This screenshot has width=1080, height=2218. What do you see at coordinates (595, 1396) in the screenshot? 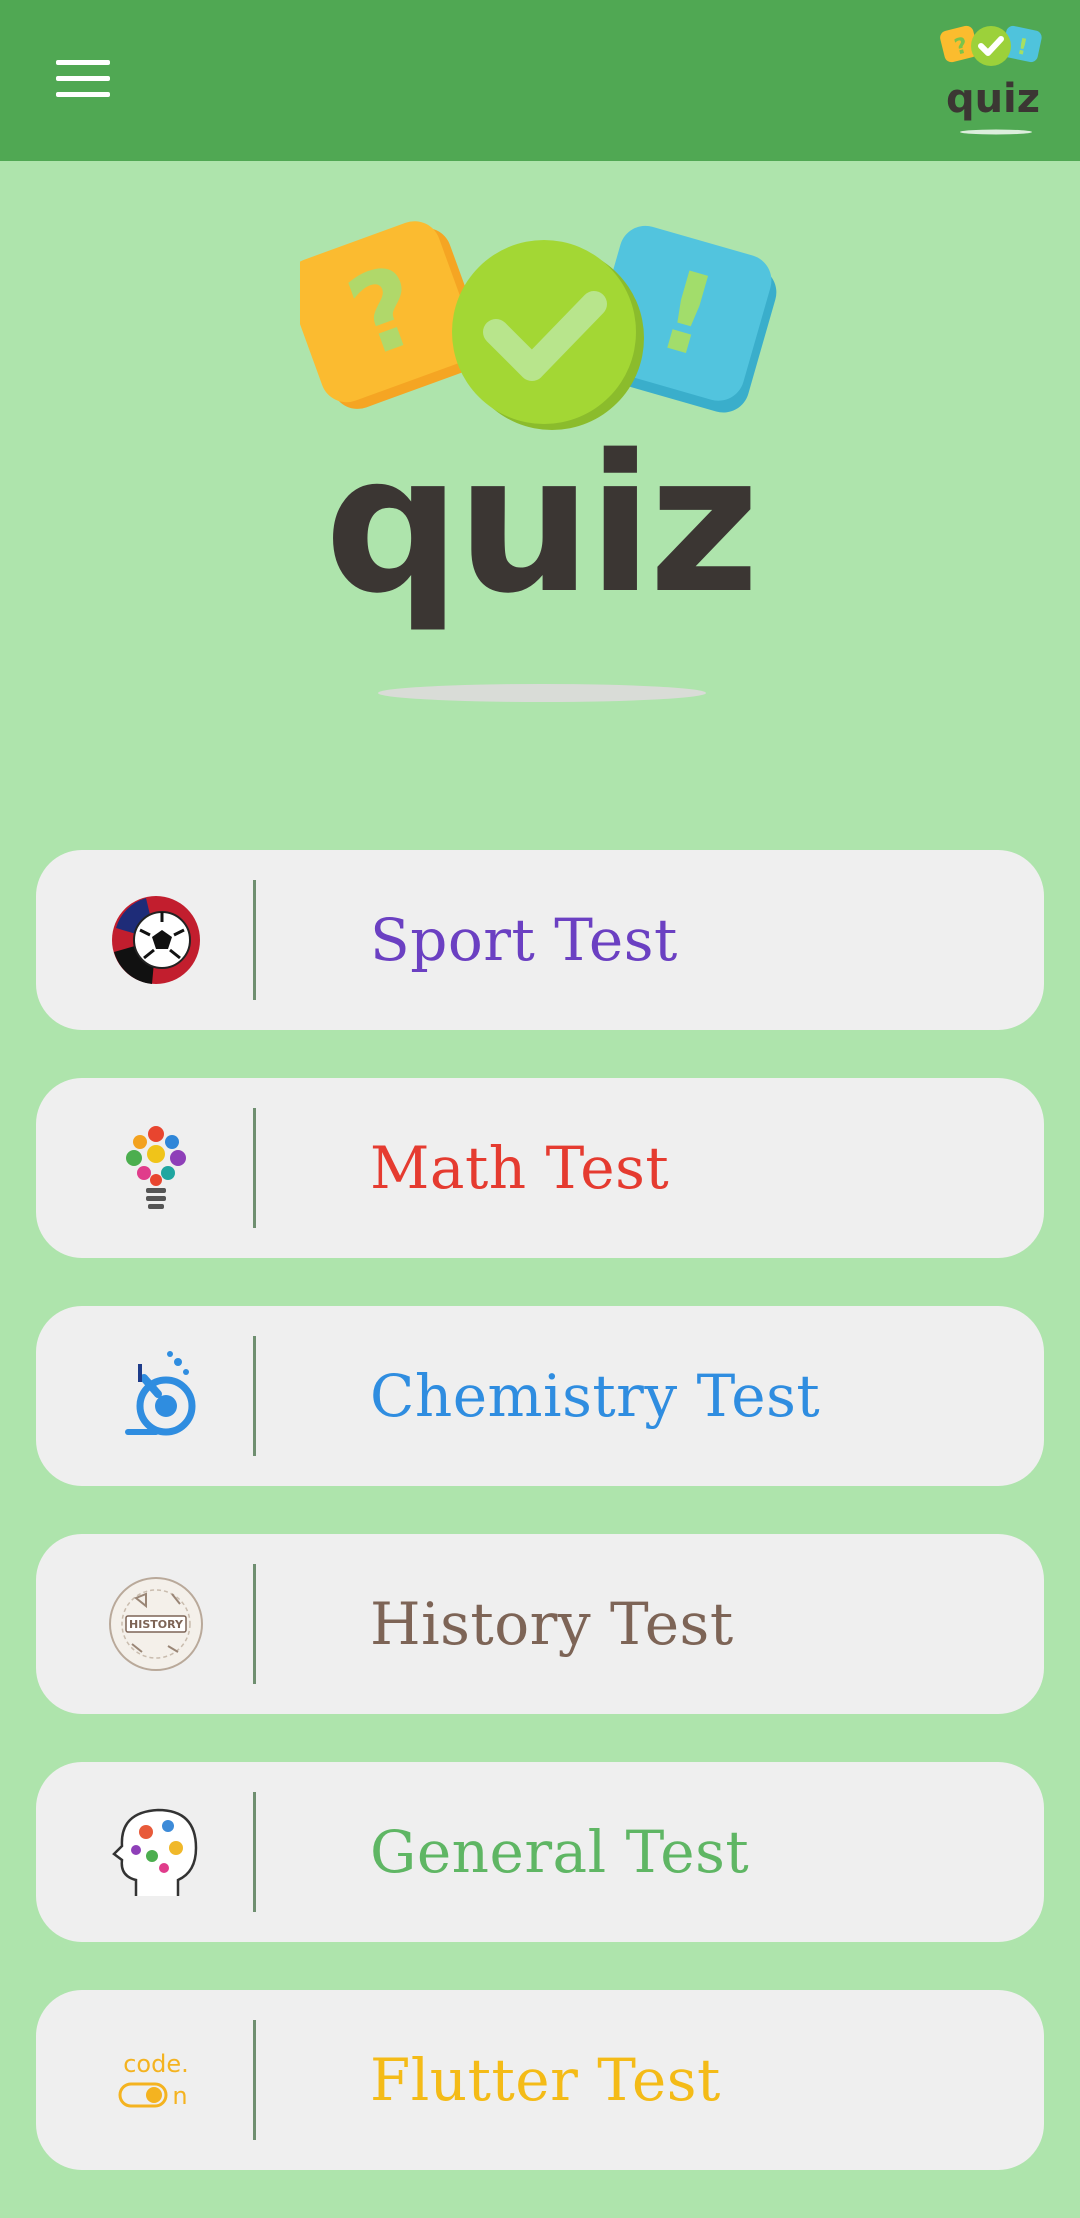
I see `card-label: Chemistry Test` at bounding box center [595, 1396].